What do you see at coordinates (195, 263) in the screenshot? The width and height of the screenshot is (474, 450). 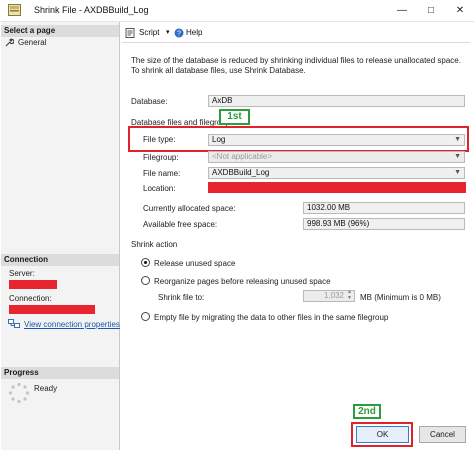 I see `release-unused-label: Release unused space` at bounding box center [195, 263].